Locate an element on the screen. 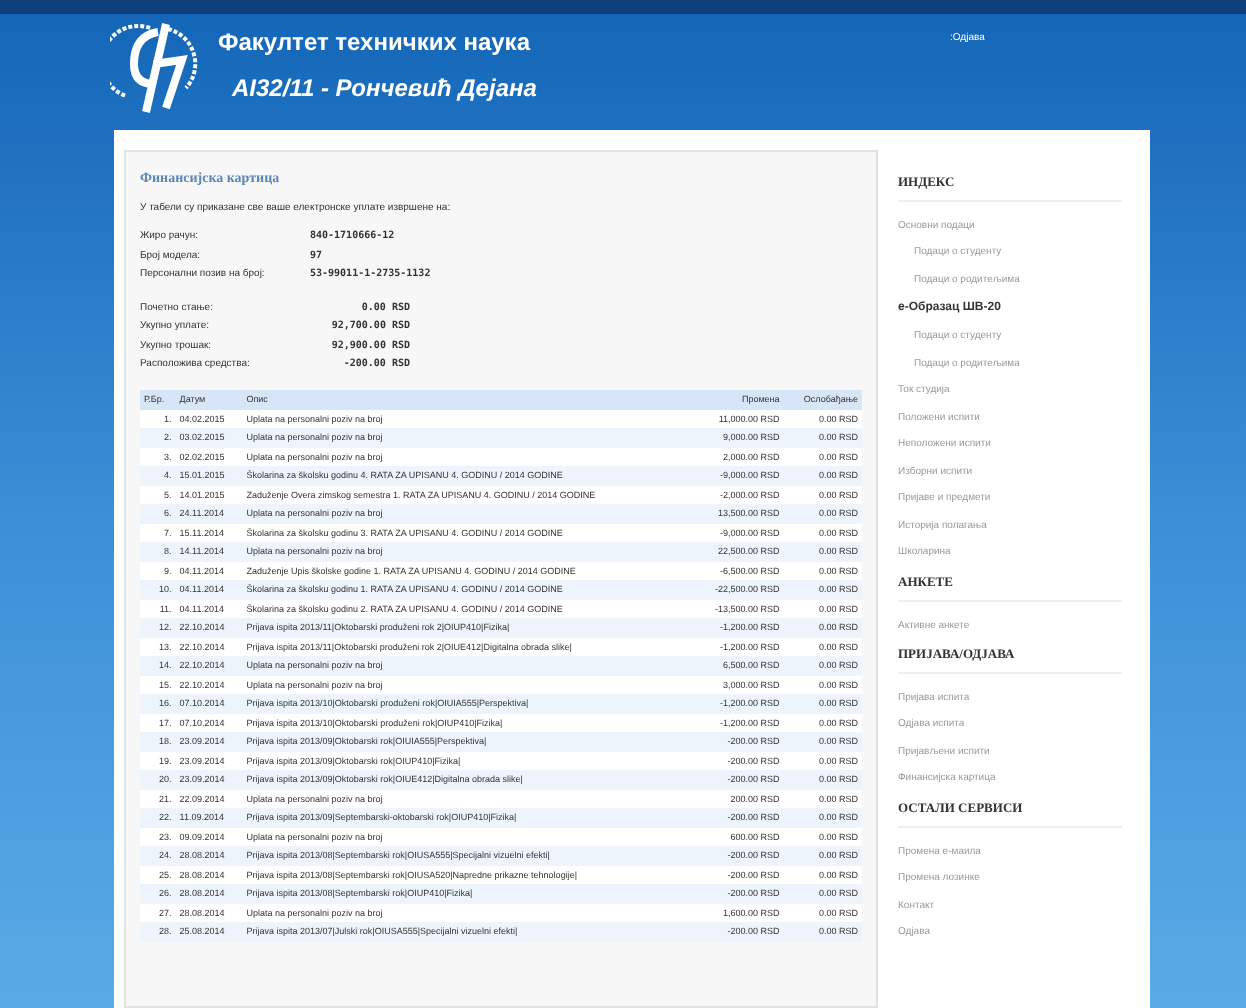  faculty-title: Факултет техничких наука is located at coordinates (375, 43).